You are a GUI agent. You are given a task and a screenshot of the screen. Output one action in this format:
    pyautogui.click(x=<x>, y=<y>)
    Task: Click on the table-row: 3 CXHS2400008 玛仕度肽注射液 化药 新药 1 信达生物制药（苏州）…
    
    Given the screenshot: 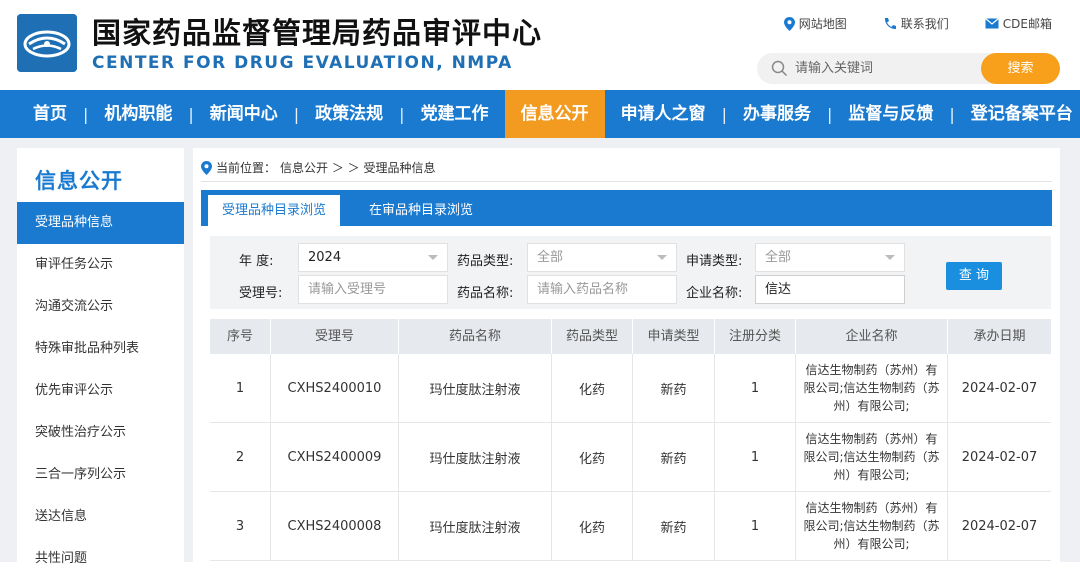 What is the action you would take?
    pyautogui.click(x=630, y=526)
    